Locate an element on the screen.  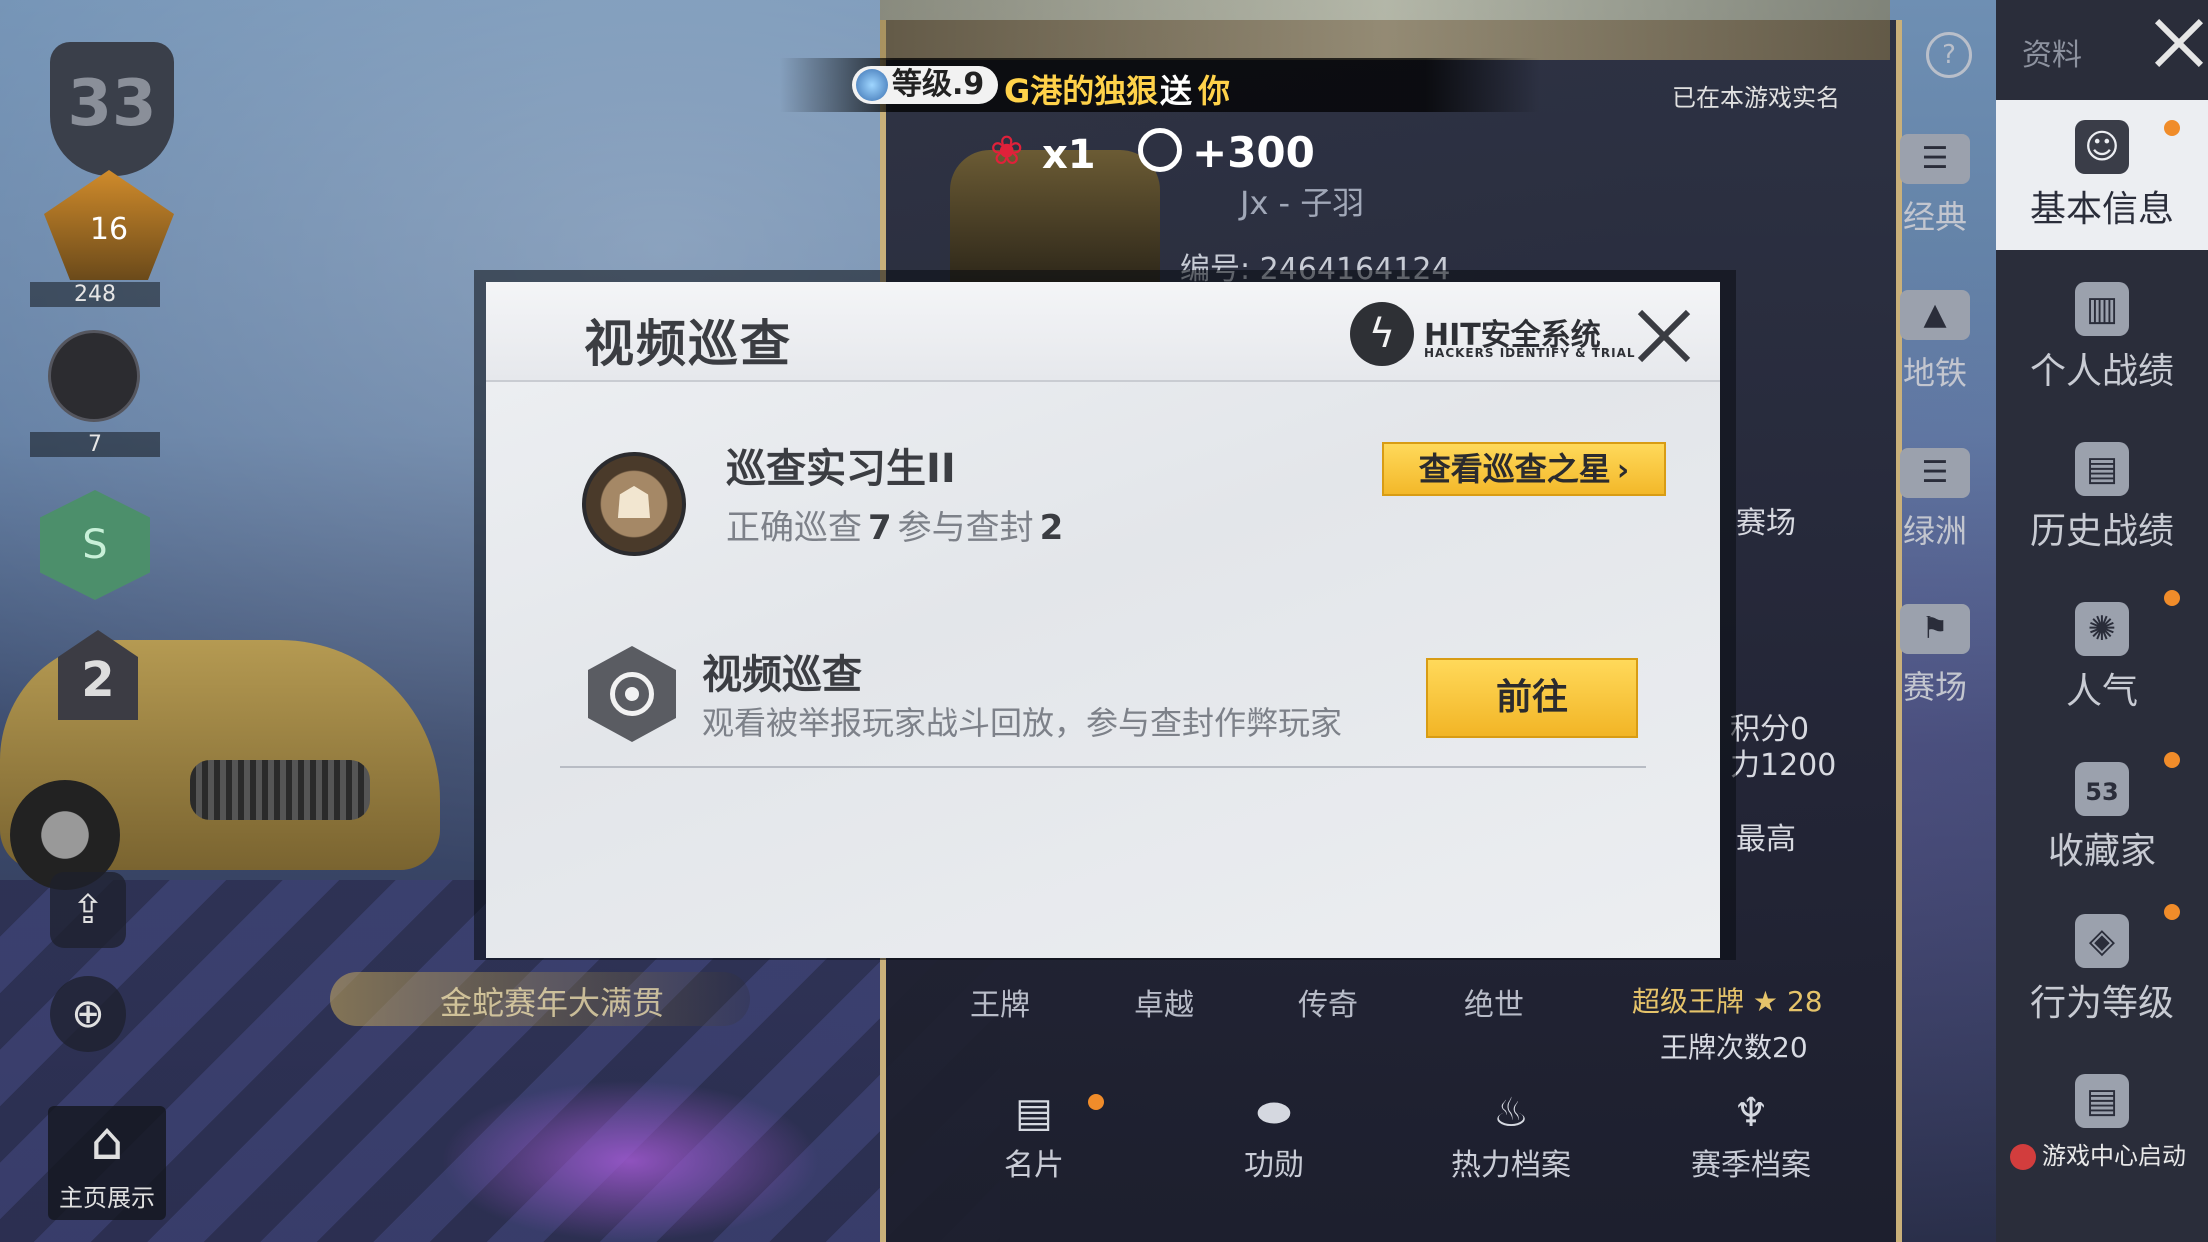
subtab-classic: ☰ 经典 is located at coordinates (1935, 186).